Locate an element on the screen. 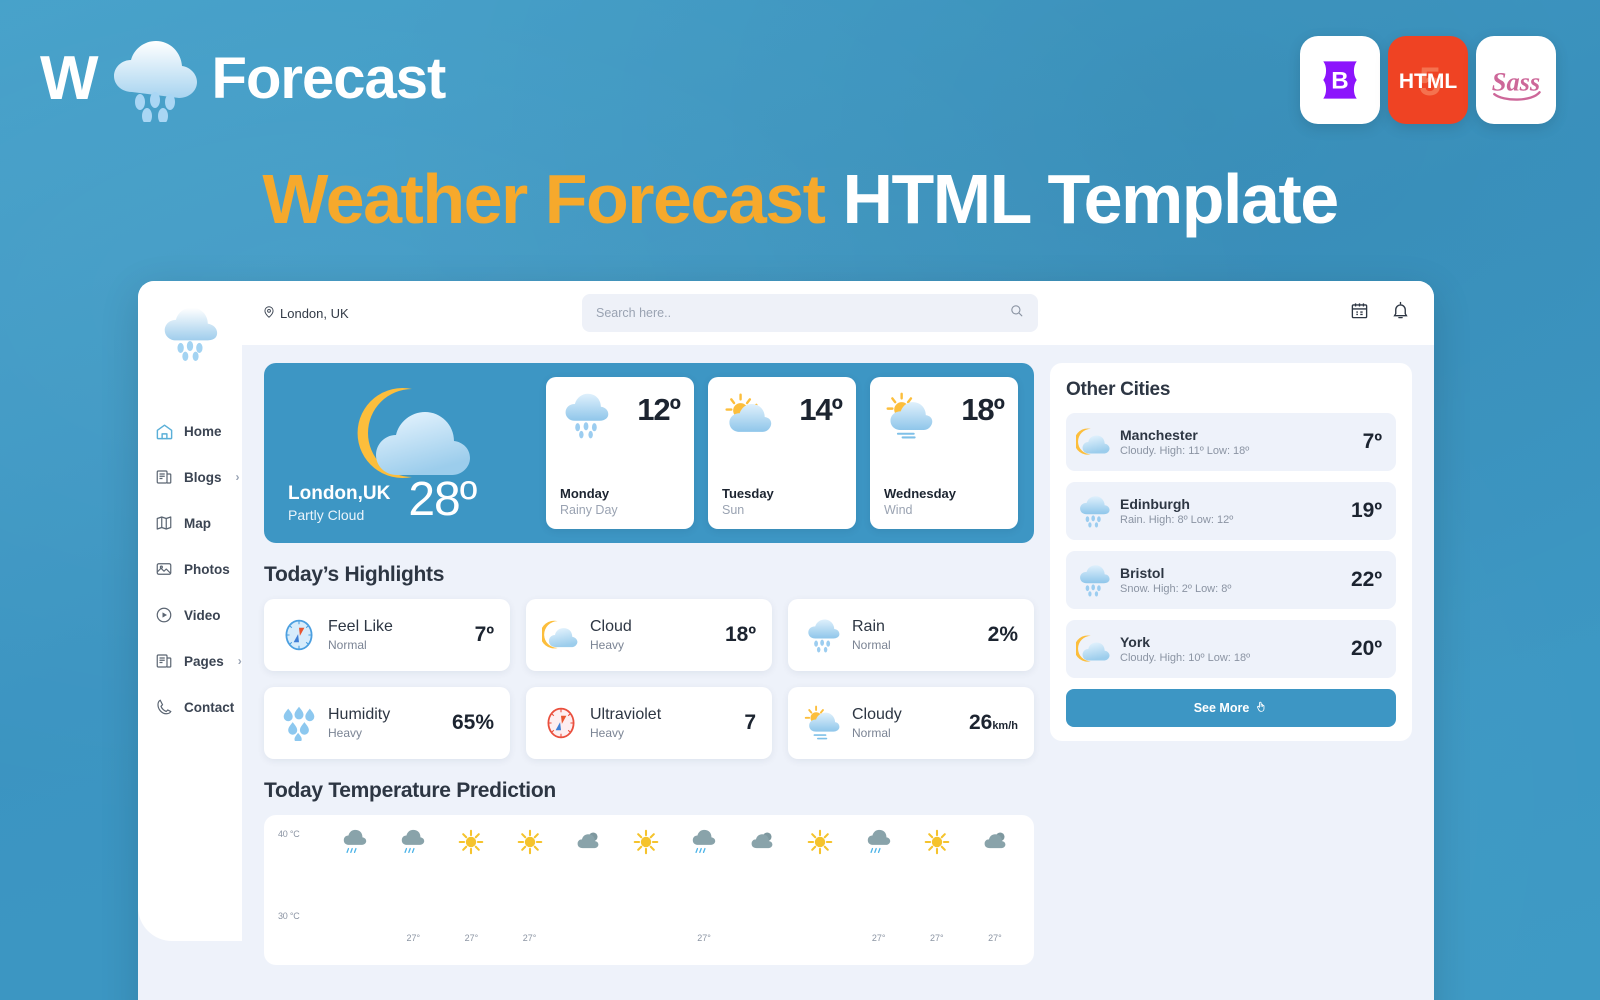 Image resolution: width=1600 pixels, height=1000 pixels. highlight-rain: Rain Normal 2% is located at coordinates (911, 635).